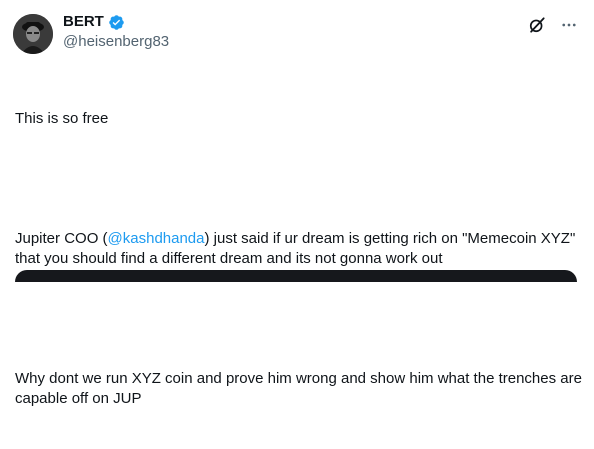 This screenshot has height=449, width=594. I want to click on mention-link: @kashdhanda, so click(156, 238).